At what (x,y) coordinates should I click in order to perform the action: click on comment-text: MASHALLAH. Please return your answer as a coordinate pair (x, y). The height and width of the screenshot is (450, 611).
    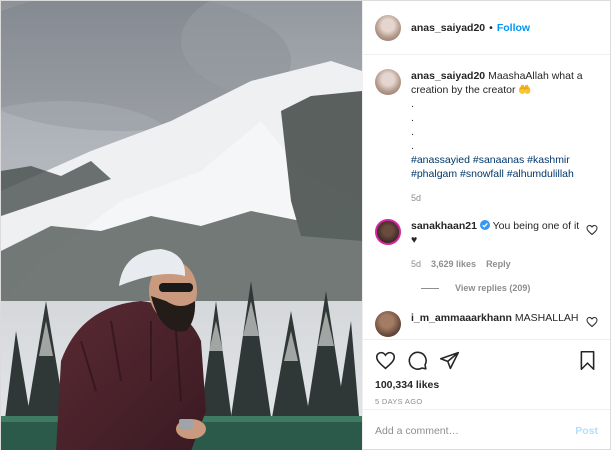
    Looking at the image, I should click on (546, 318).